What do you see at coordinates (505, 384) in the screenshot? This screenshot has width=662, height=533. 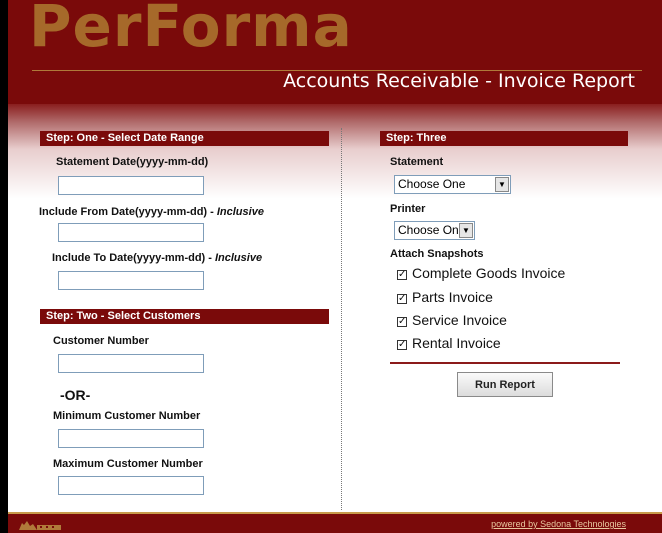 I see `run-report-button: Run Report` at bounding box center [505, 384].